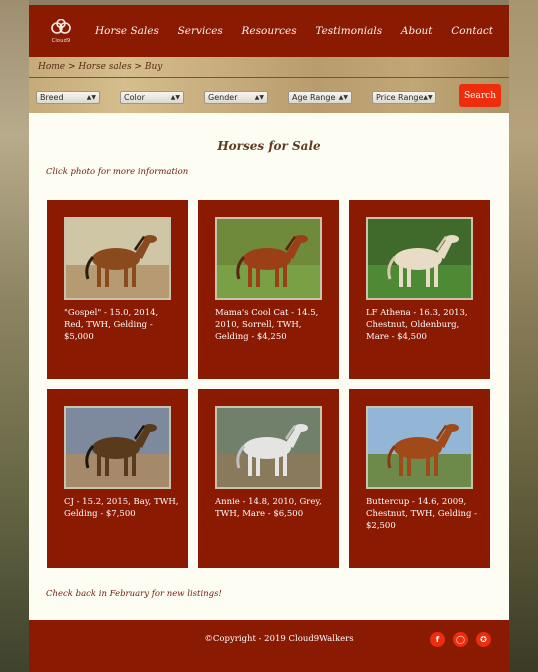  I want to click on nav-services: Services, so click(200, 31).